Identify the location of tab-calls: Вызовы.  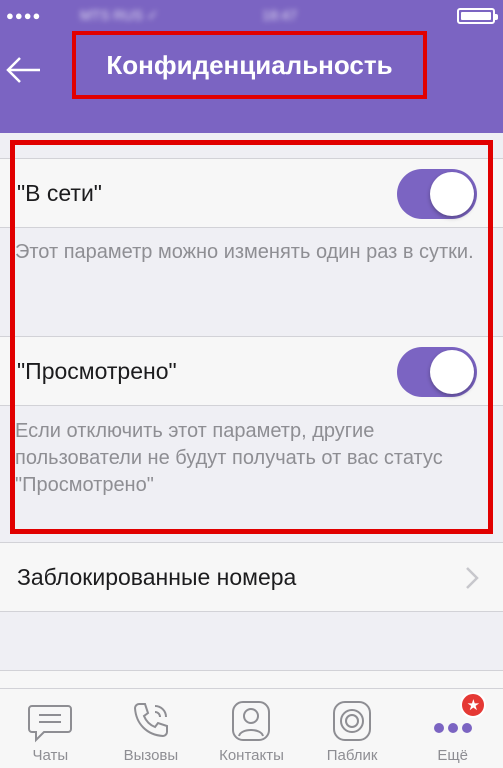
(151, 728).